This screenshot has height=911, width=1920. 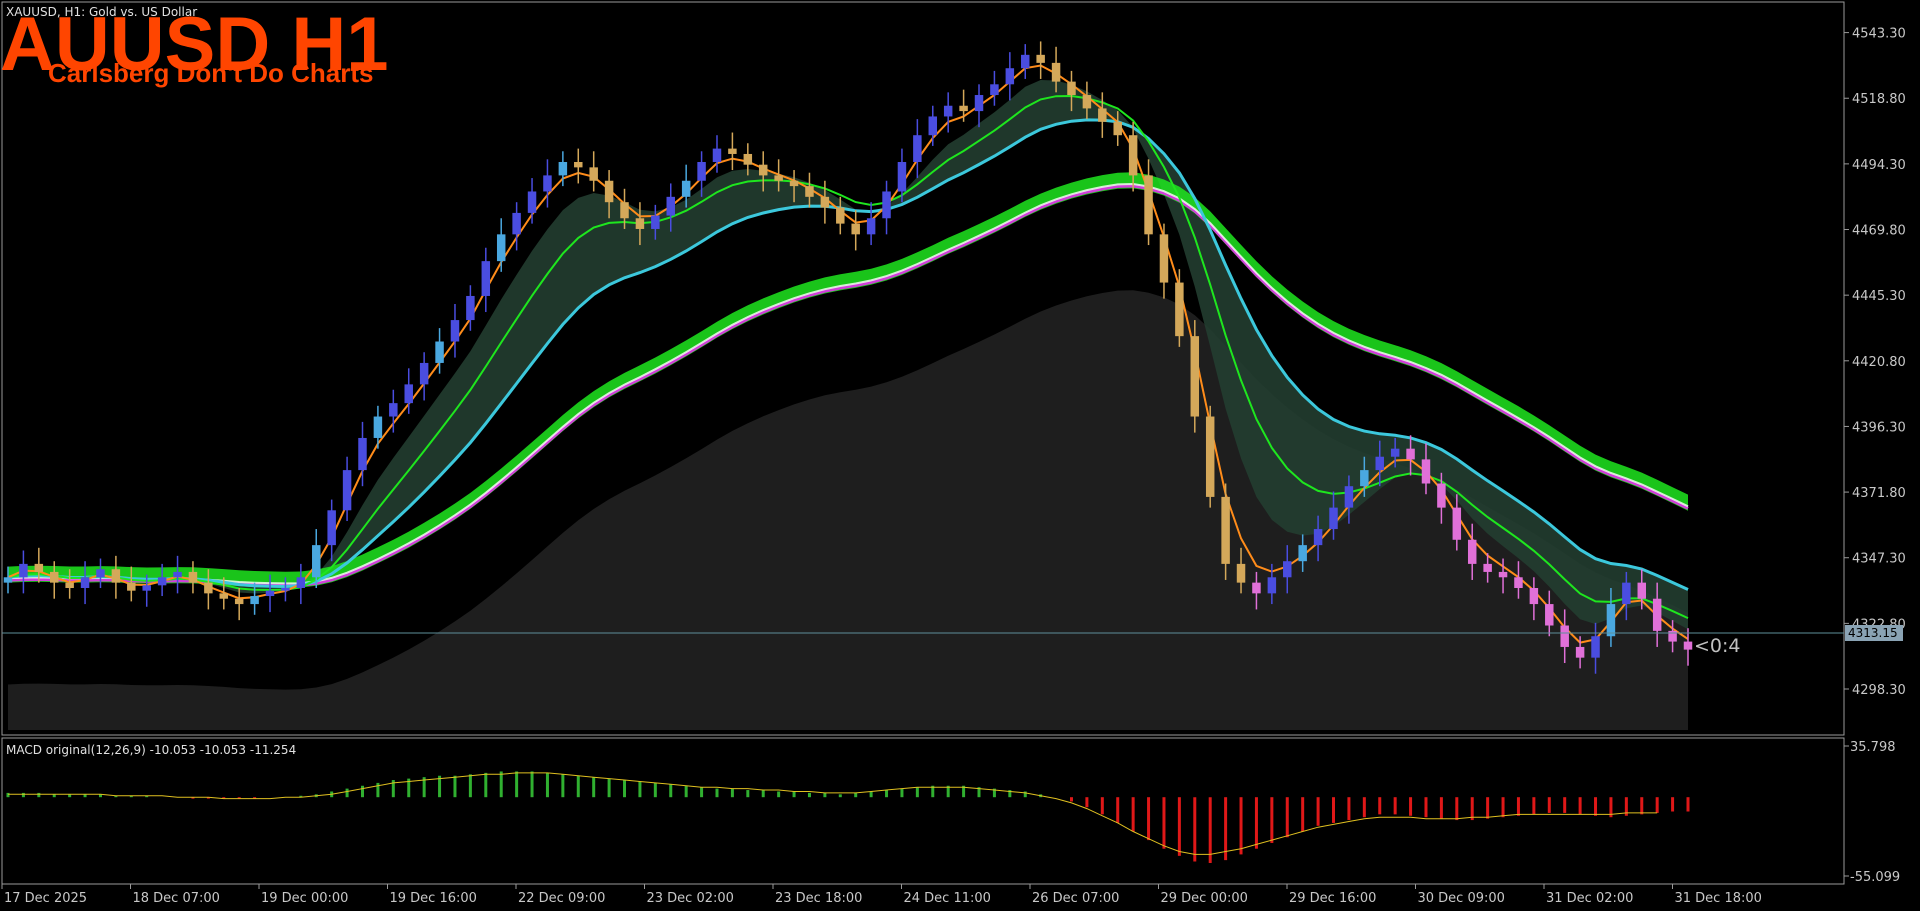 I want to click on time-axis-label: 31 Dec 02:00, so click(x=1589, y=898).